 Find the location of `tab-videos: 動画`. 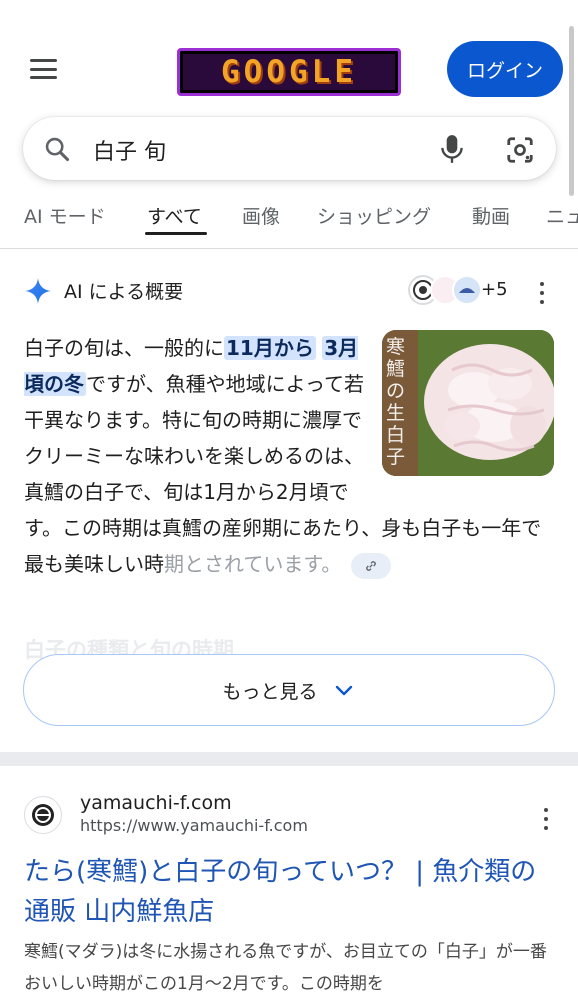

tab-videos: 動画 is located at coordinates (491, 215).